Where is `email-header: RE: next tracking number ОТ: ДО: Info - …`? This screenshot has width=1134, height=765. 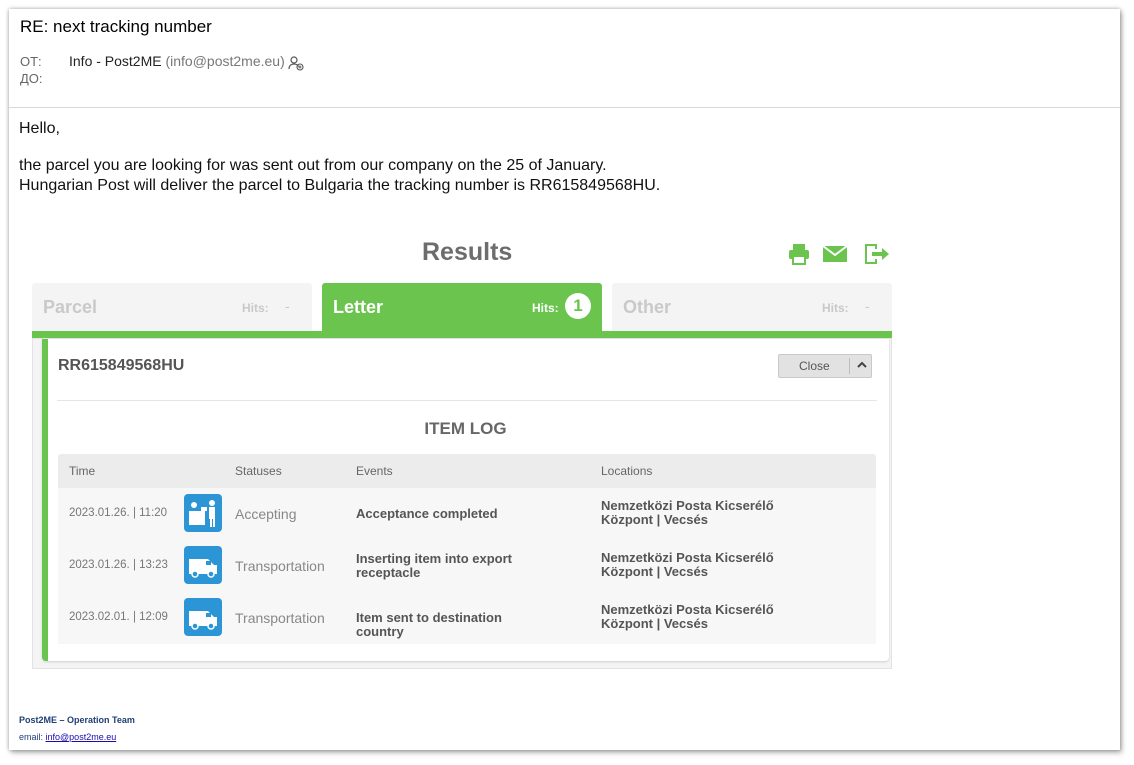
email-header: RE: next tracking number ОТ: ДО: Info - … is located at coordinates (564, 58).